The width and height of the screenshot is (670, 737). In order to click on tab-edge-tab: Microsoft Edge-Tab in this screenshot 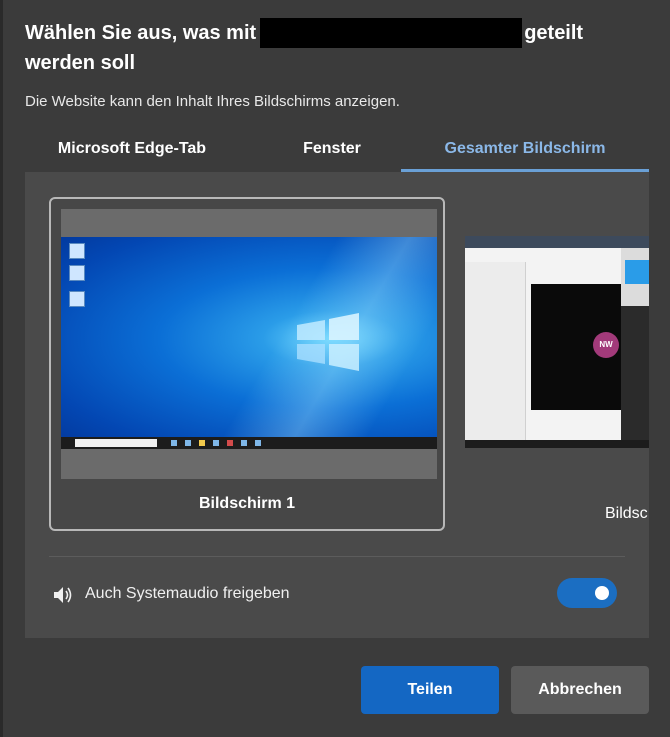, I will do `click(132, 151)`.